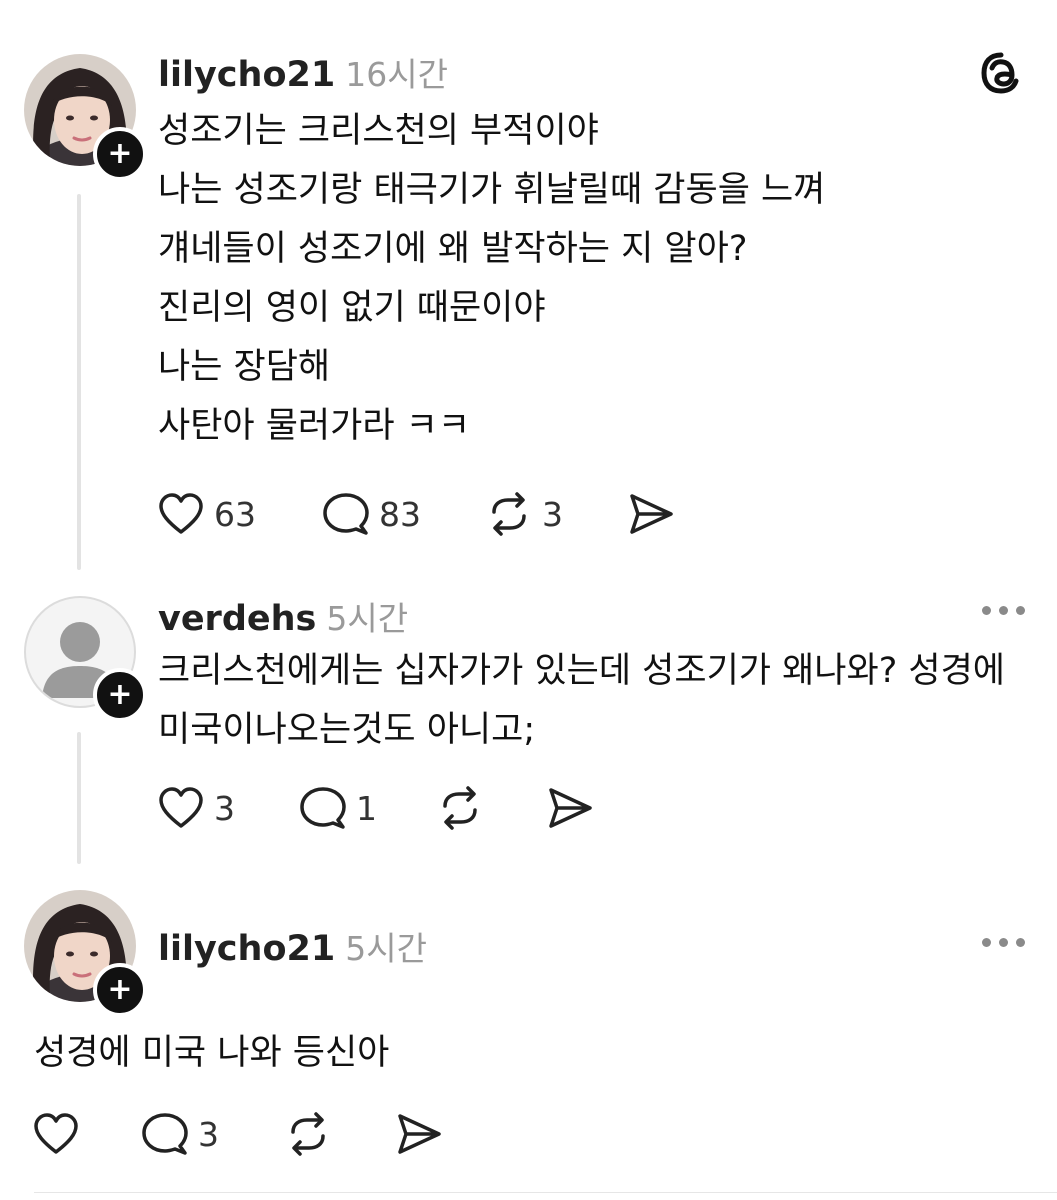  What do you see at coordinates (235, 514) in the screenshot?
I see `like-count: 63` at bounding box center [235, 514].